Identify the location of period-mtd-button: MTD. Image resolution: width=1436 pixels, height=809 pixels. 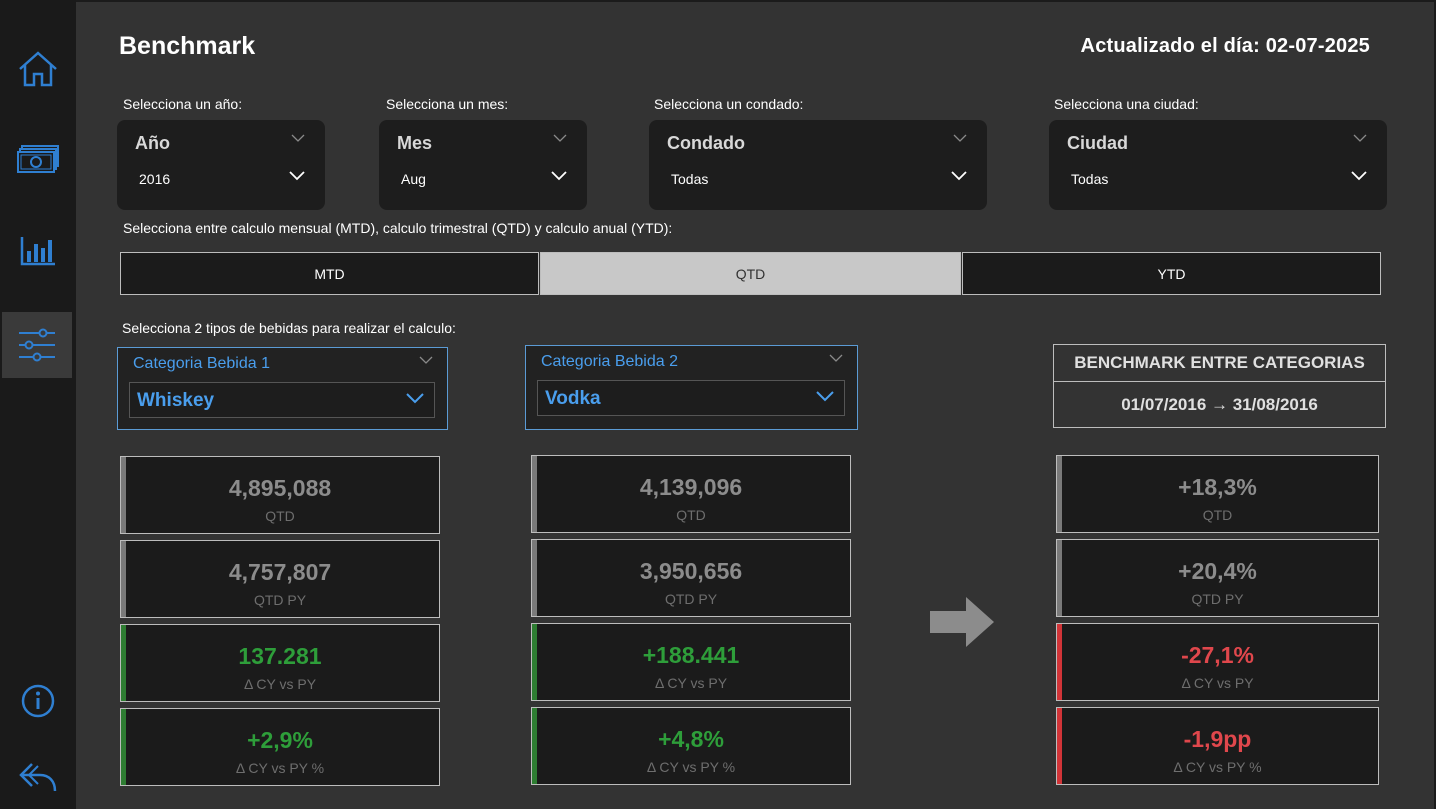
(329, 273).